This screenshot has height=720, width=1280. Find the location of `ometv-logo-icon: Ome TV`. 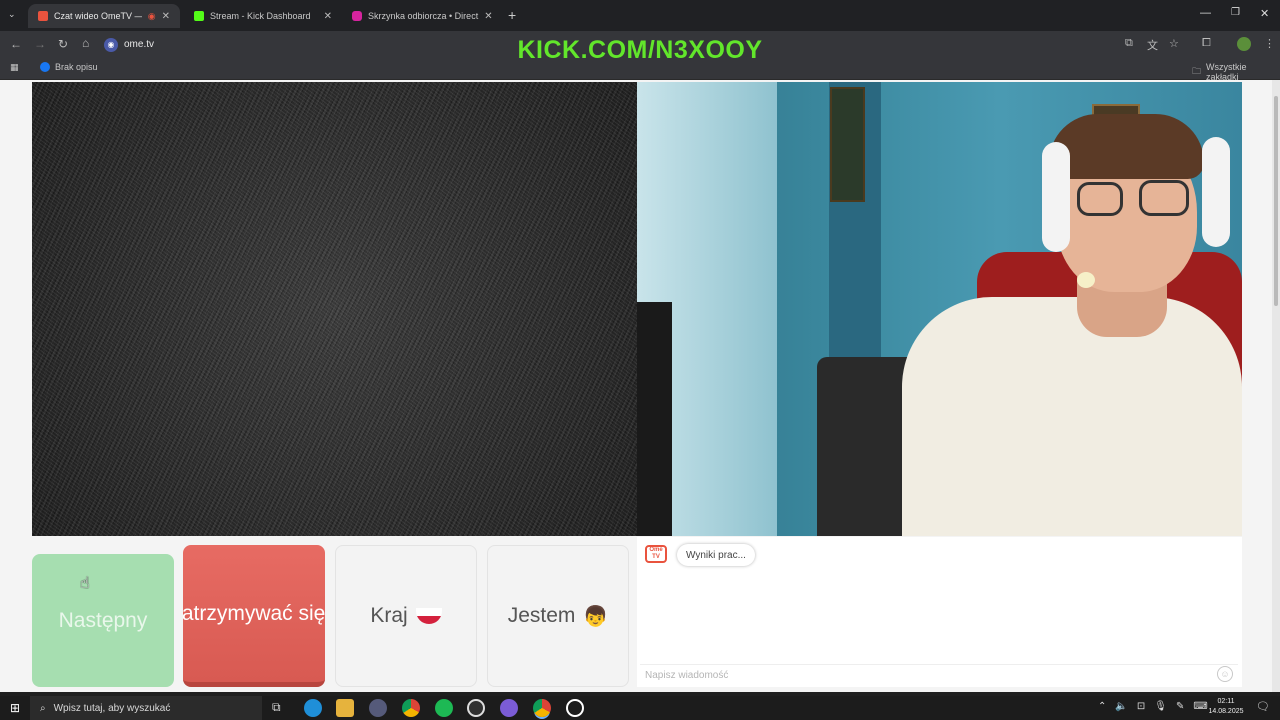

ometv-logo-icon: Ome TV is located at coordinates (656, 554).